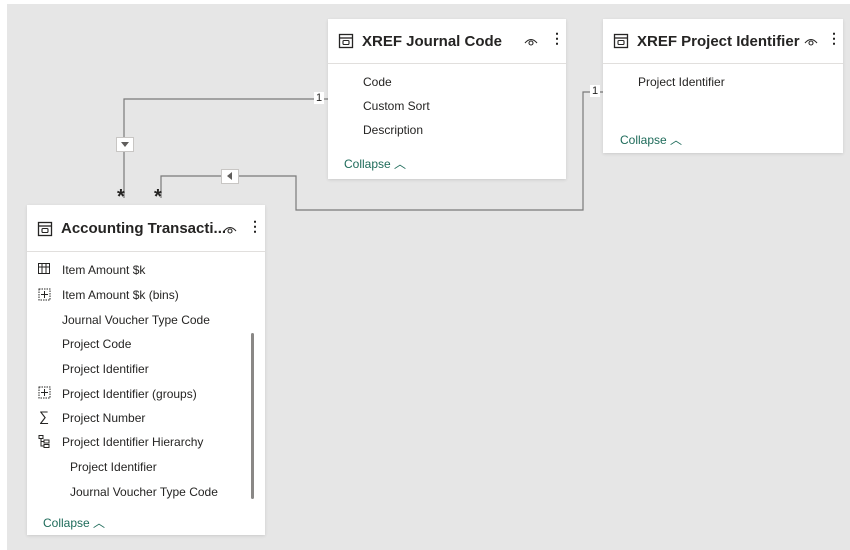  What do you see at coordinates (125, 144) in the screenshot?
I see `filter-direction-down-icon` at bounding box center [125, 144].